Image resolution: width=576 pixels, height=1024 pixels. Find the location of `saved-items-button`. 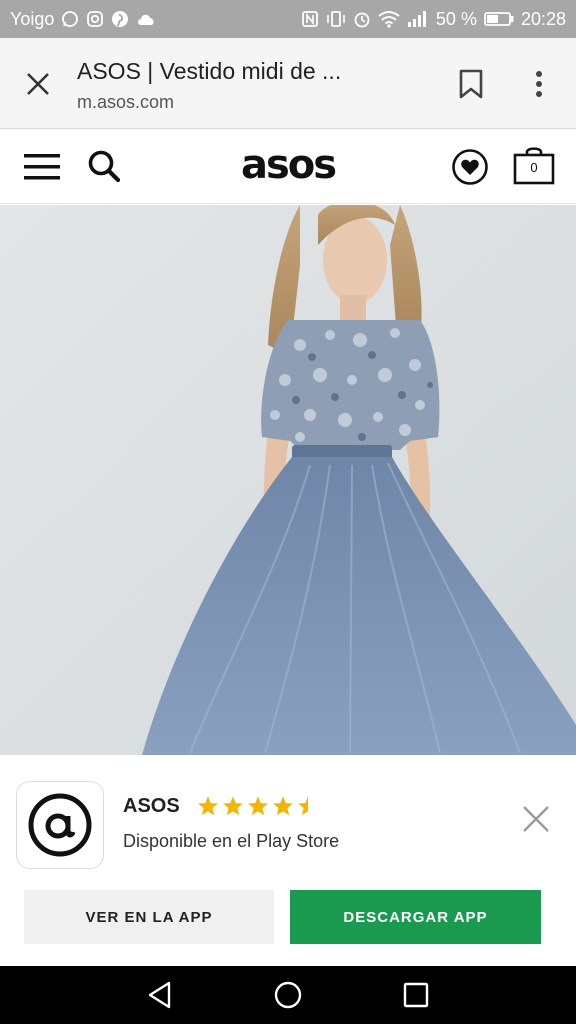

saved-items-button is located at coordinates (470, 167).